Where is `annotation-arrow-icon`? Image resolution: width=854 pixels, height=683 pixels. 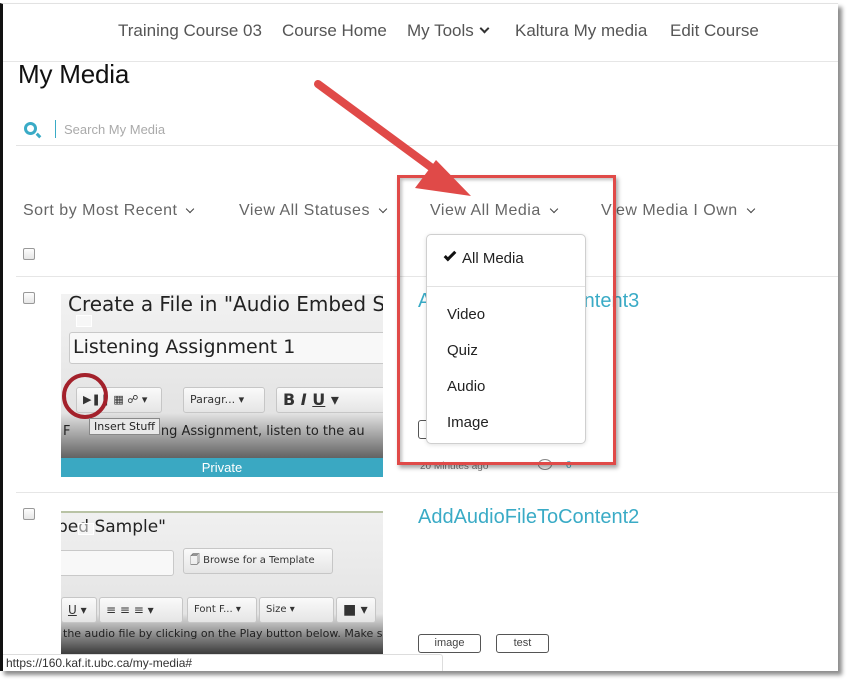
annotation-arrow-icon is located at coordinates (392, 138).